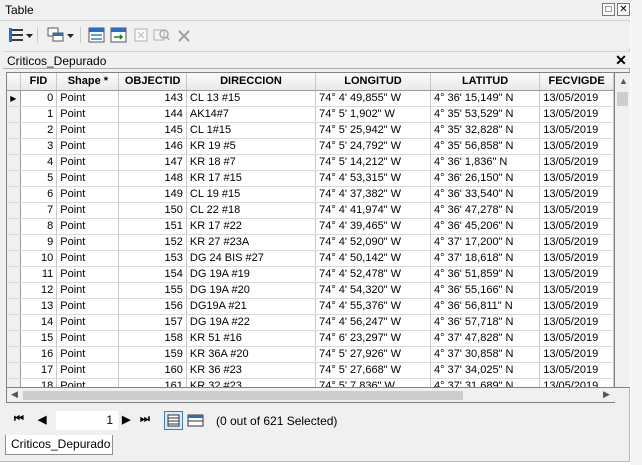 The width and height of the screenshot is (642, 465). Describe the element at coordinates (485, 338) in the screenshot. I see `cell-latitud: 4° 37' 47,828" N` at that location.